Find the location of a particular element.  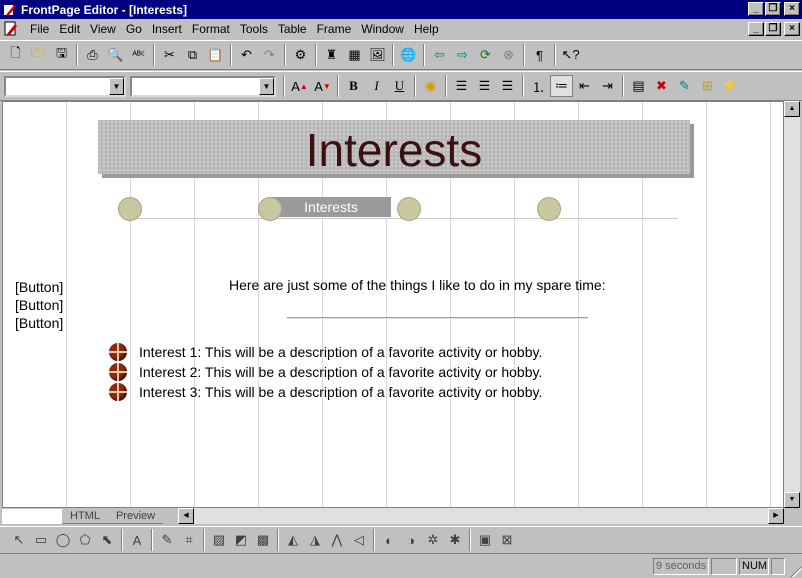

tab-html: HTML is located at coordinates (85, 516).